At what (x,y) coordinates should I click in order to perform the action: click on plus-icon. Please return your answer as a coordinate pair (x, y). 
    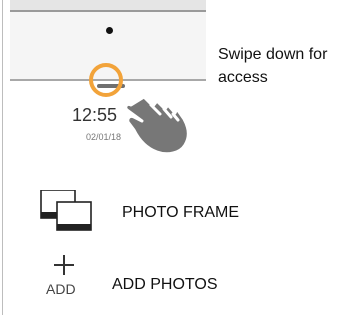
    Looking at the image, I should click on (64, 265).